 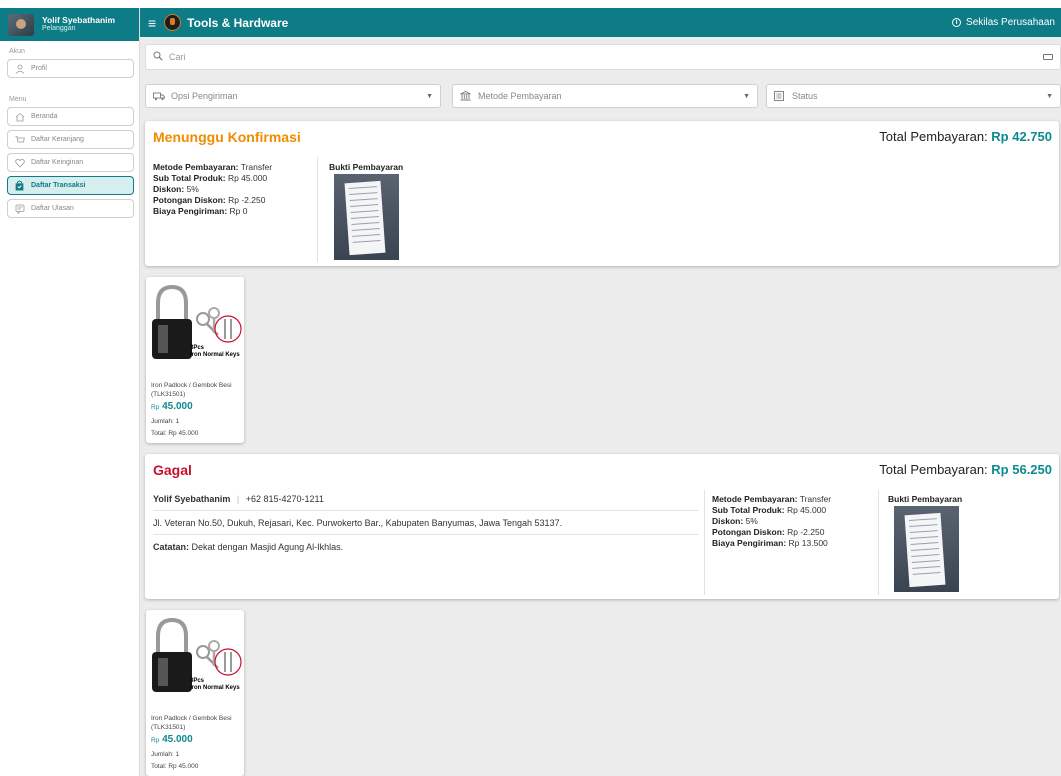 I want to click on status-title: Gagal, so click(x=172, y=470).